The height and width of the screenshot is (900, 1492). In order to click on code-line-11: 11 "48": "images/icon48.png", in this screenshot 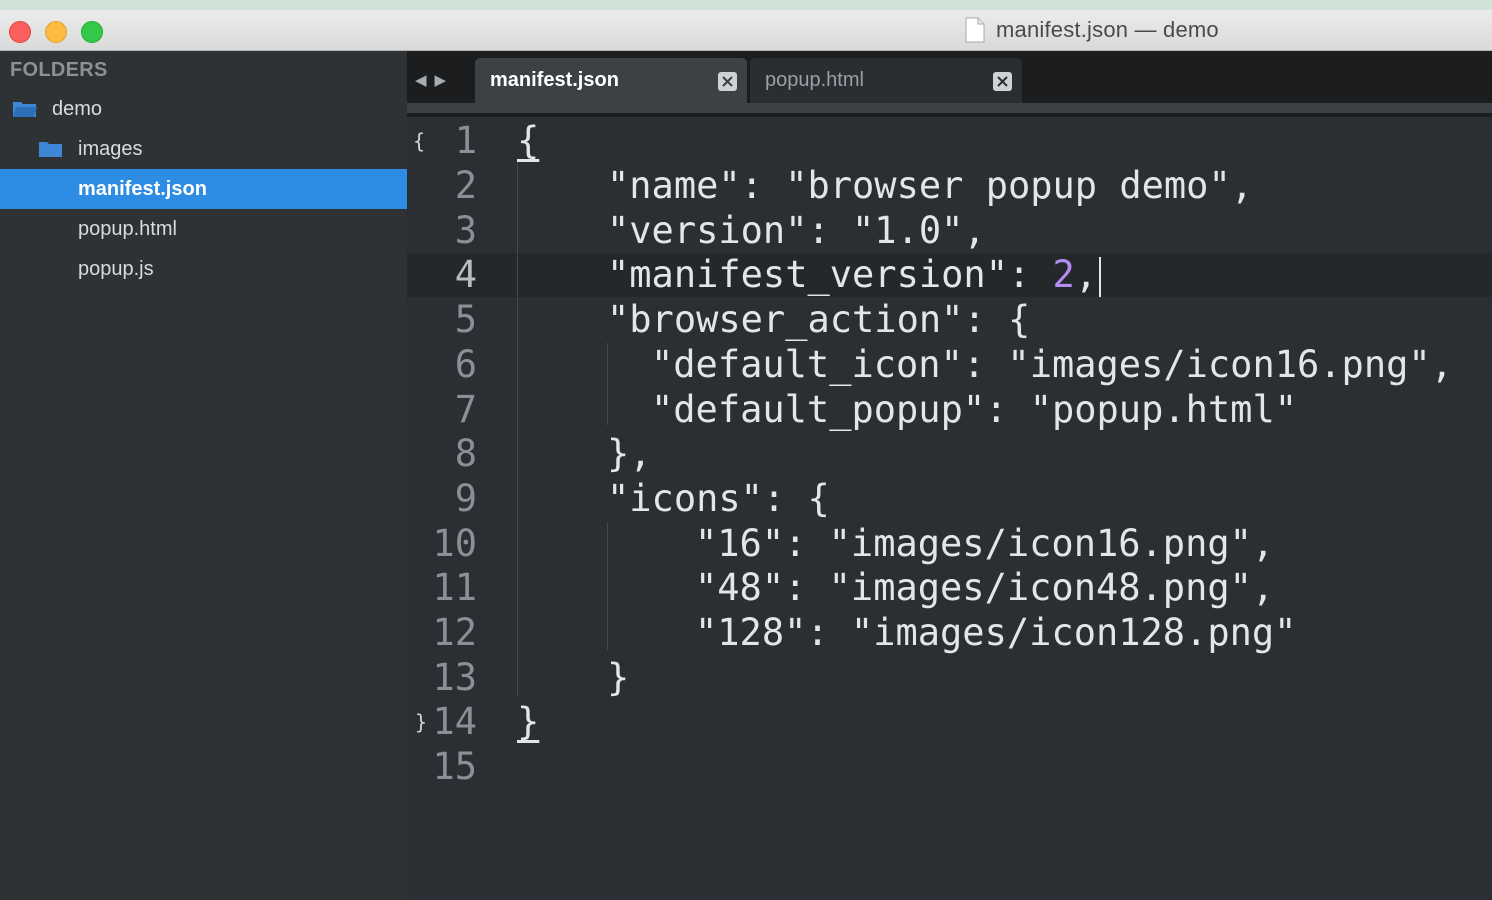, I will do `click(949, 588)`.